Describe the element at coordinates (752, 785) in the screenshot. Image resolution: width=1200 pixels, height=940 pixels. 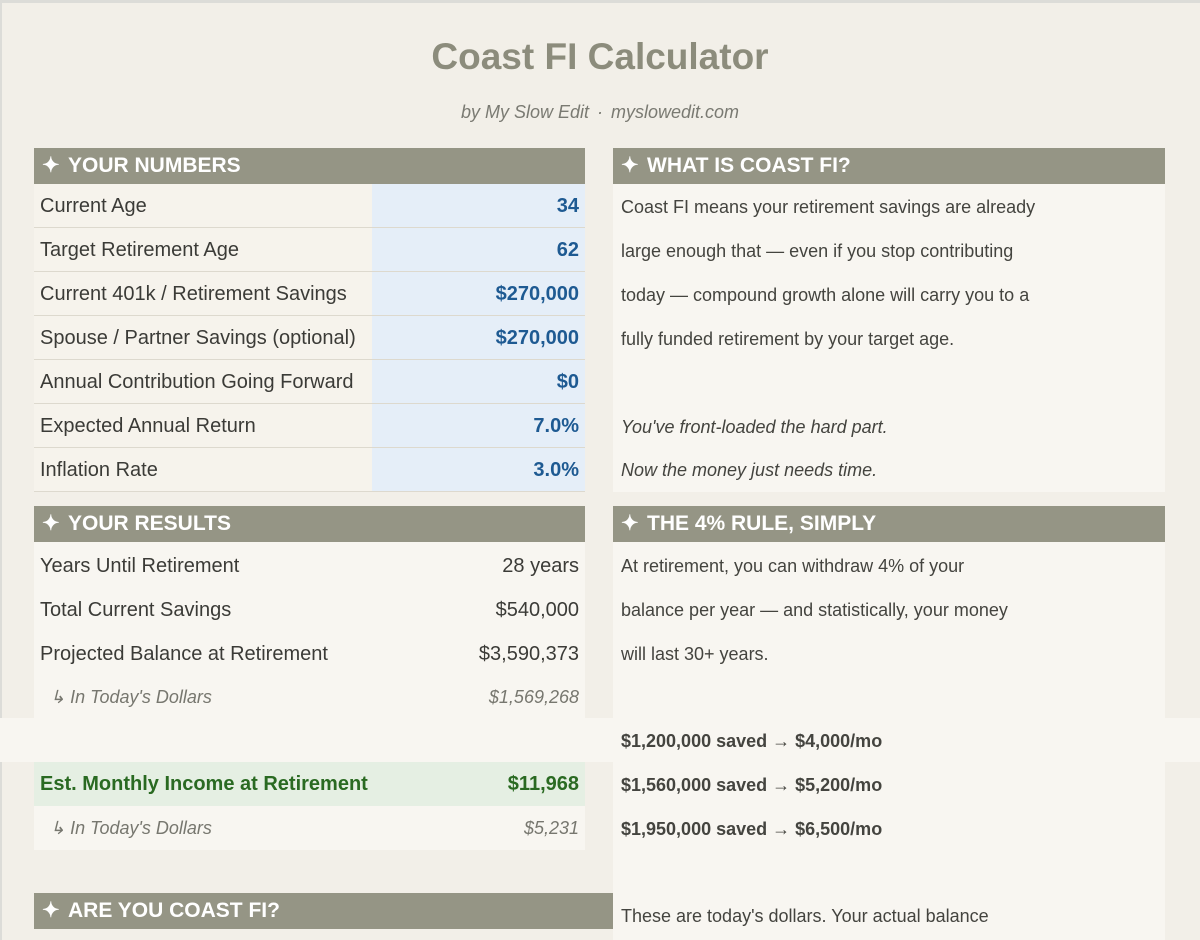
I see `rule-example: $1,560,000 saved → $5,200/mo` at that location.